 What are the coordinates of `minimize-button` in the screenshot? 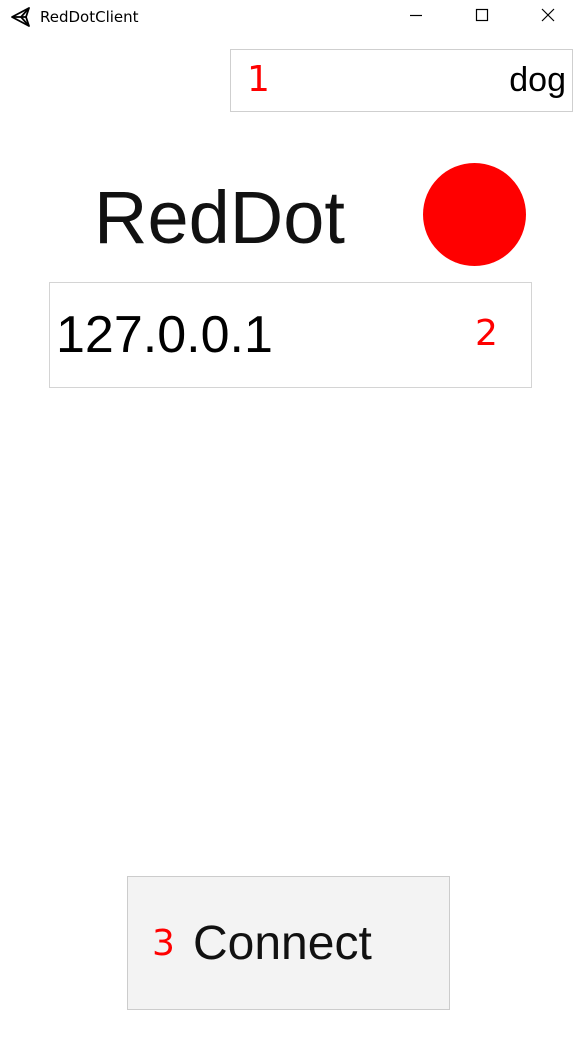 It's located at (416, 17).